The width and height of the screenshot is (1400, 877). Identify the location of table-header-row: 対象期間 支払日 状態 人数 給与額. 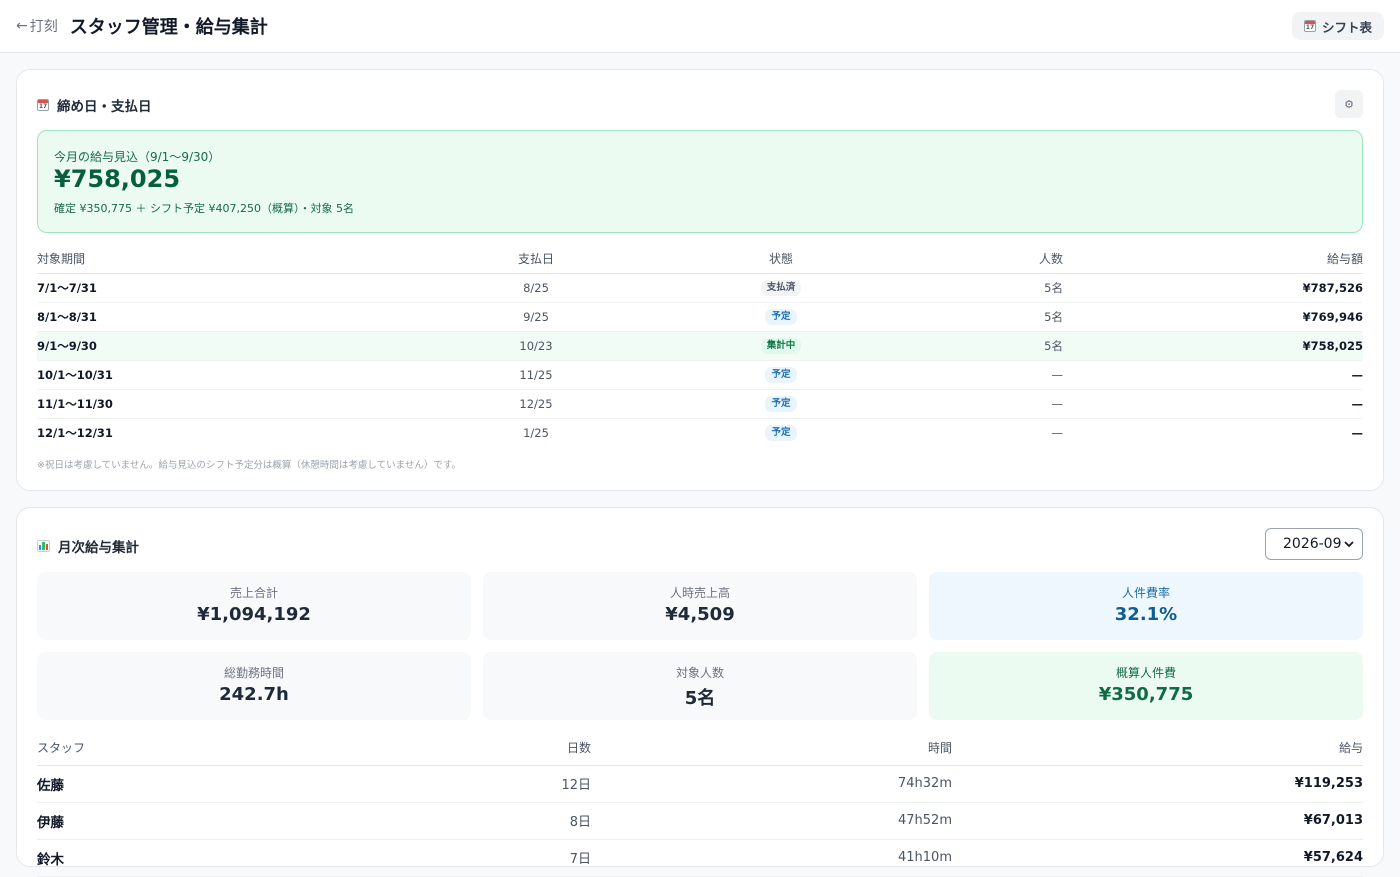
(700, 259).